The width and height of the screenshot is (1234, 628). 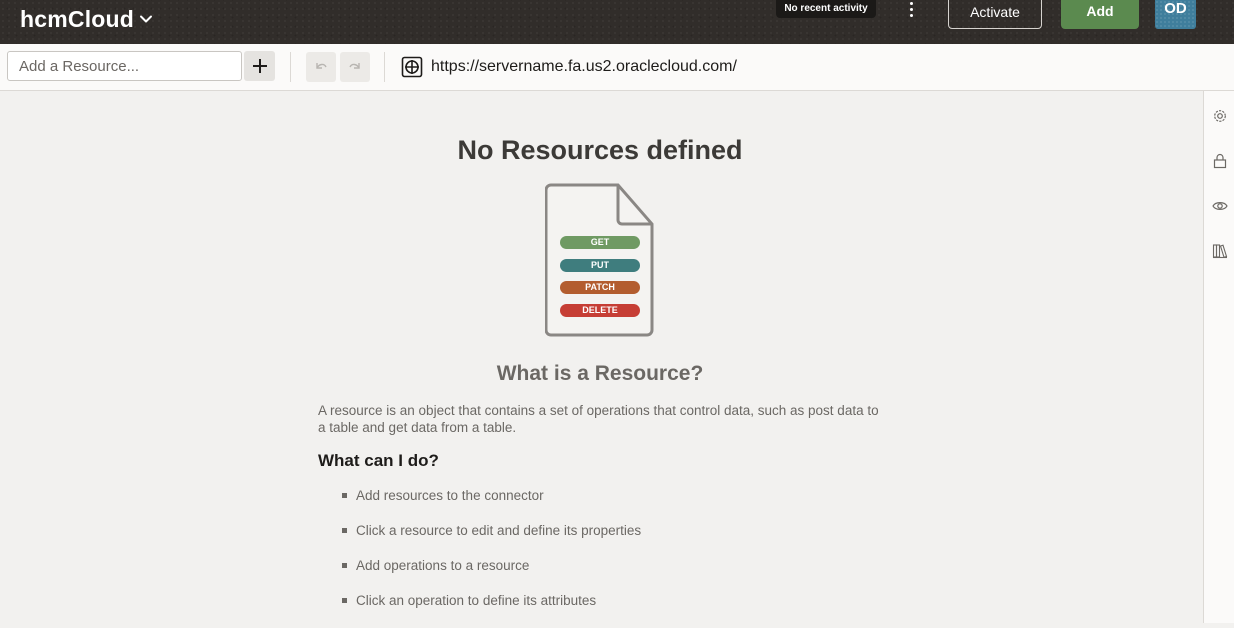 I want to click on add-resource-button, so click(x=259, y=66).